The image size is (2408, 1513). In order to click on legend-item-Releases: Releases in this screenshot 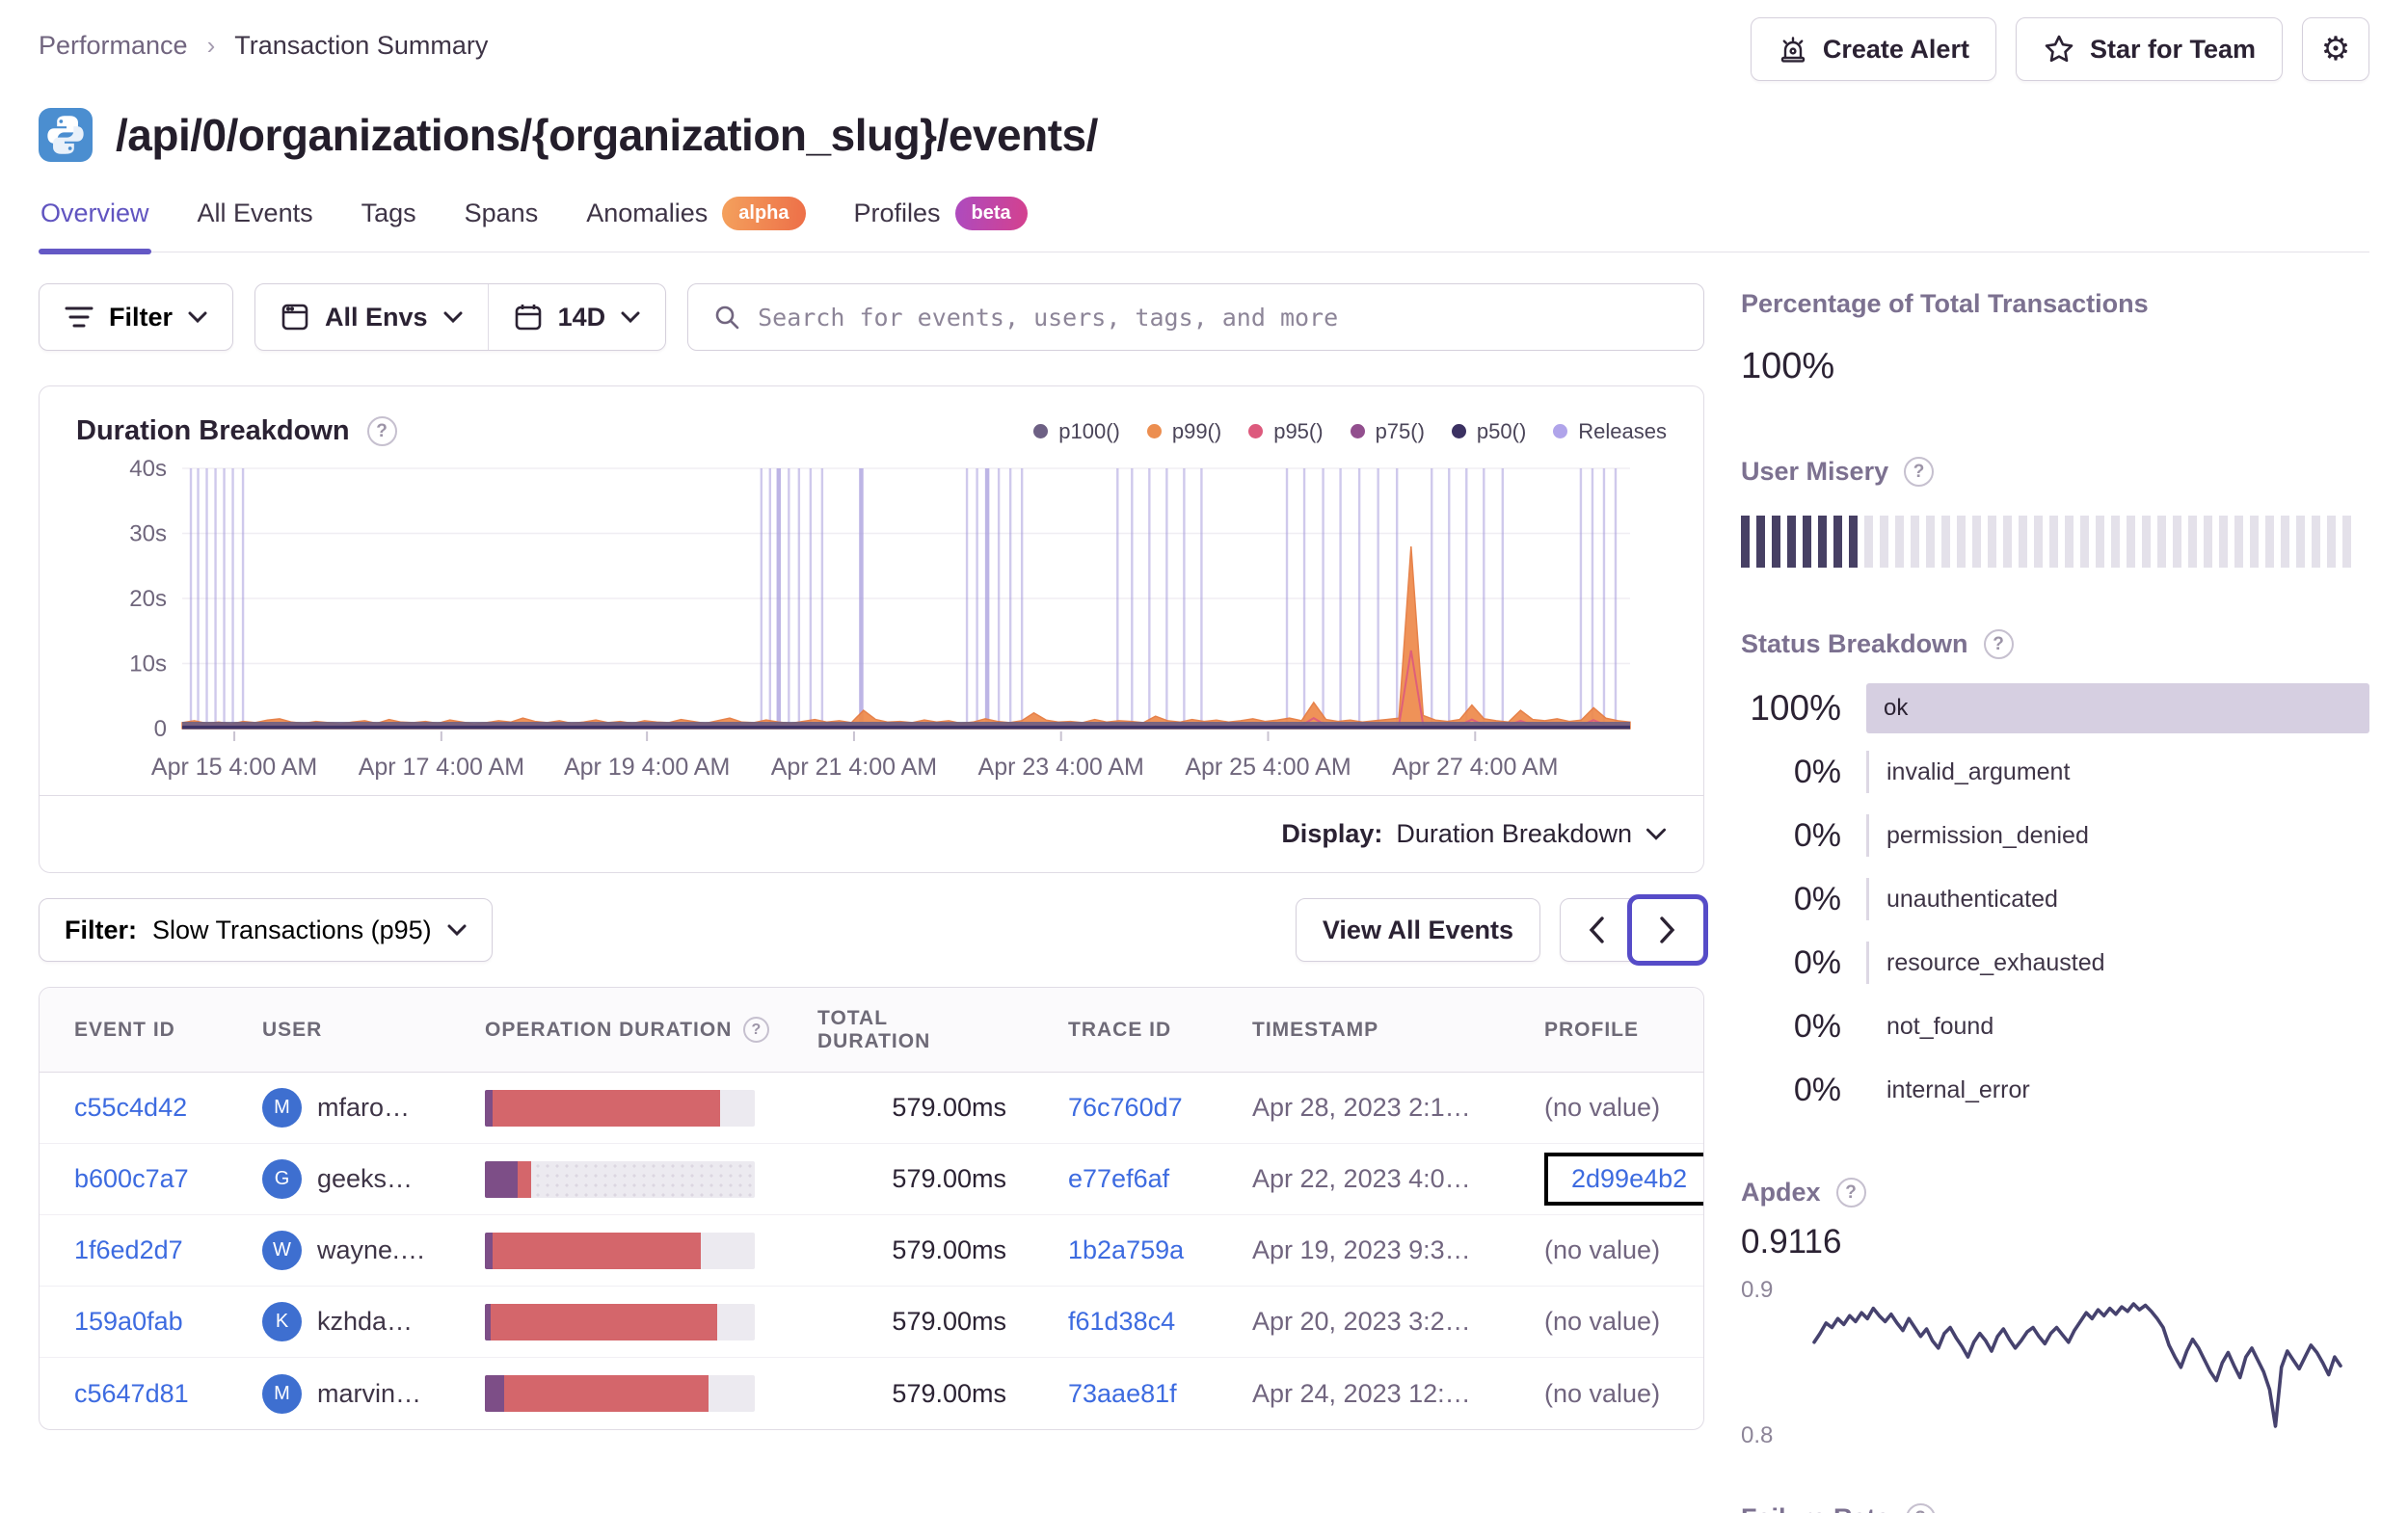, I will do `click(1610, 431)`.